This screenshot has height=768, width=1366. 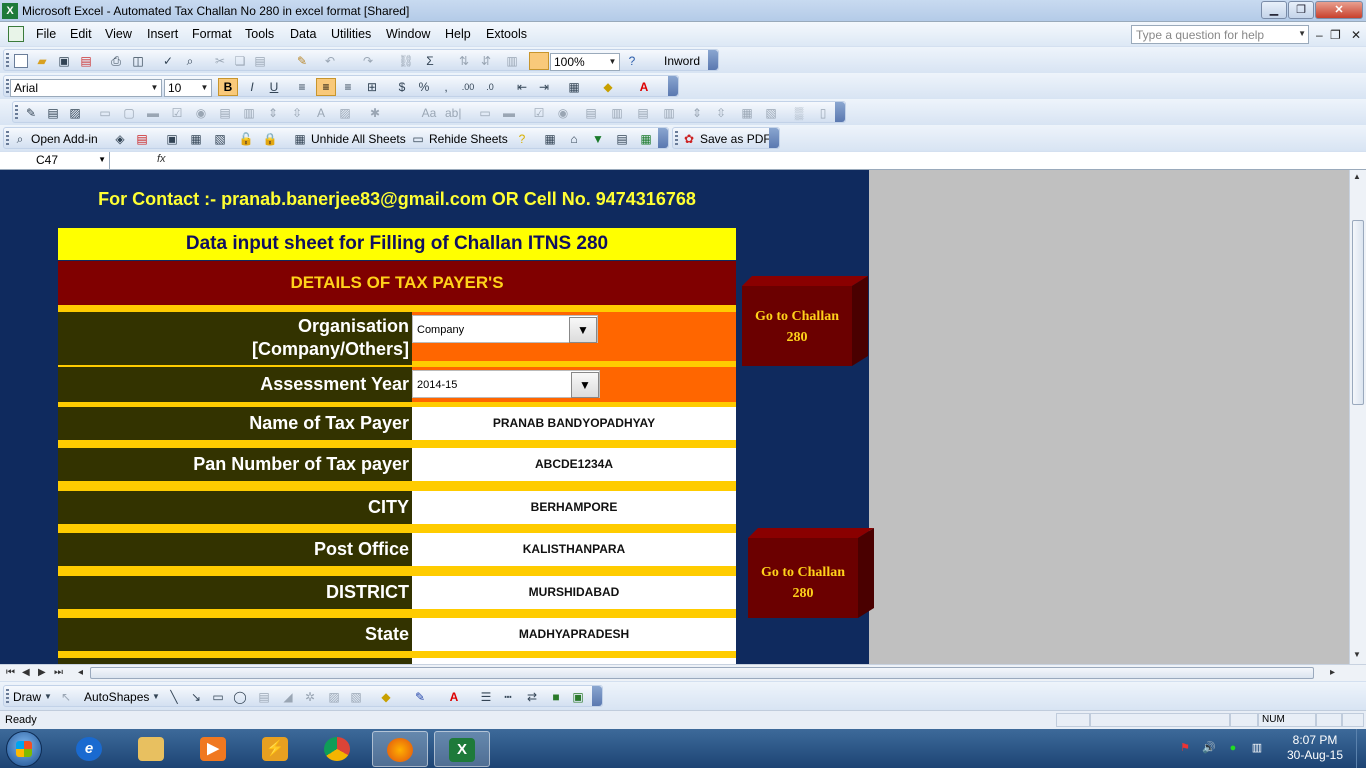 I want to click on assessment-year-dropdown: 2014-15 ▼, so click(x=506, y=384).